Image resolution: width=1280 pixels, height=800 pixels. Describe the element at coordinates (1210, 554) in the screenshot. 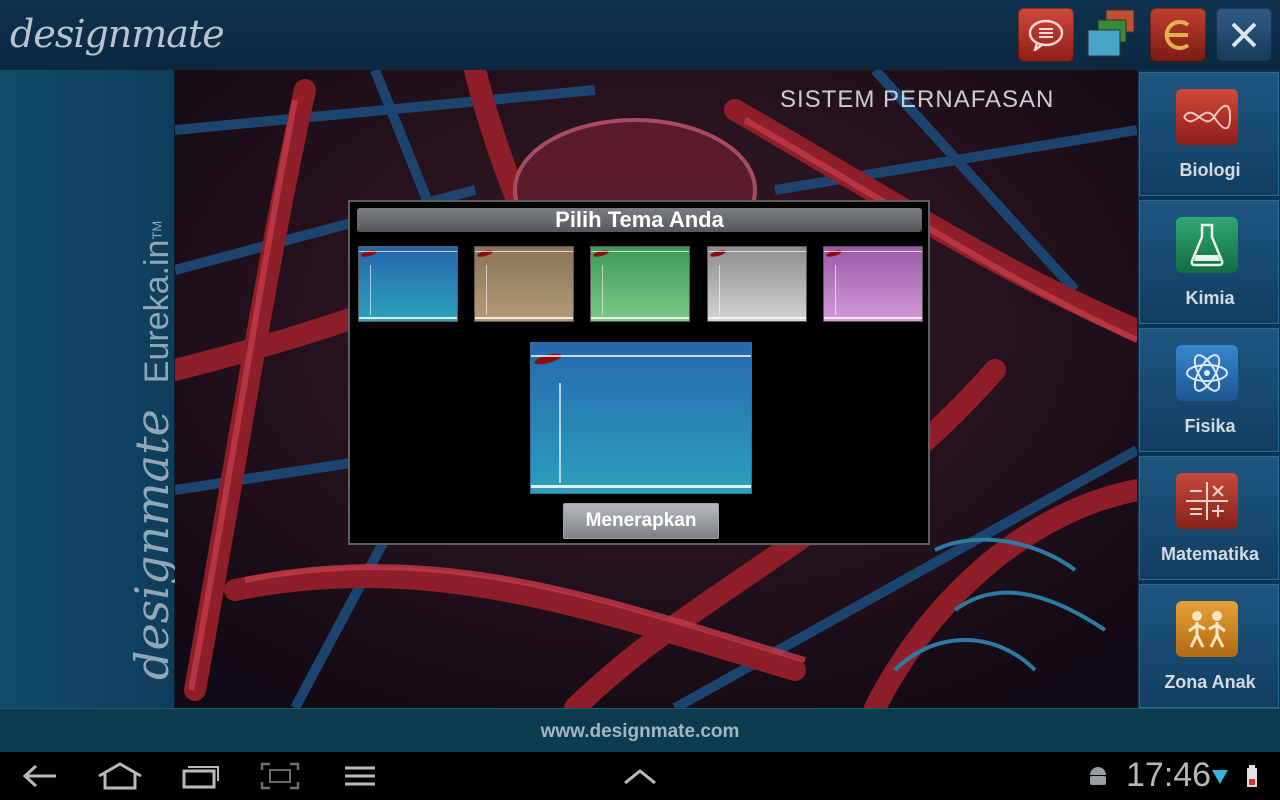

I see `sidebar-item-label: Matematika` at that location.